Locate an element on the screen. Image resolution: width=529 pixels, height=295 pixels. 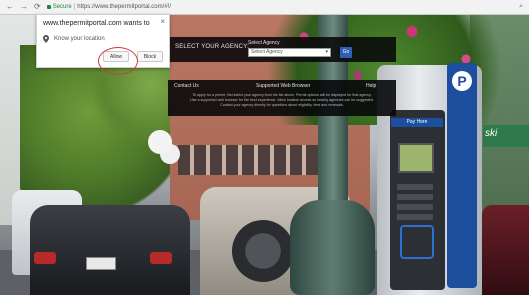
reload-icon: ⟳ is located at coordinates (37, 7).